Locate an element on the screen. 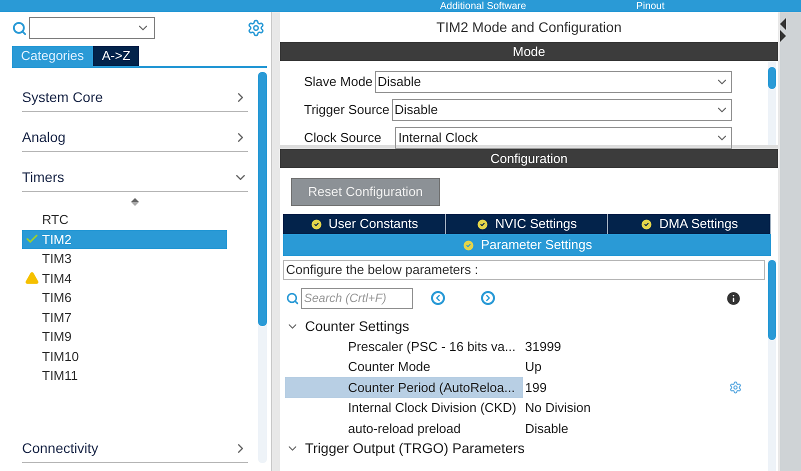 Image resolution: width=801 pixels, height=471 pixels. sort-icon is located at coordinates (135, 202).